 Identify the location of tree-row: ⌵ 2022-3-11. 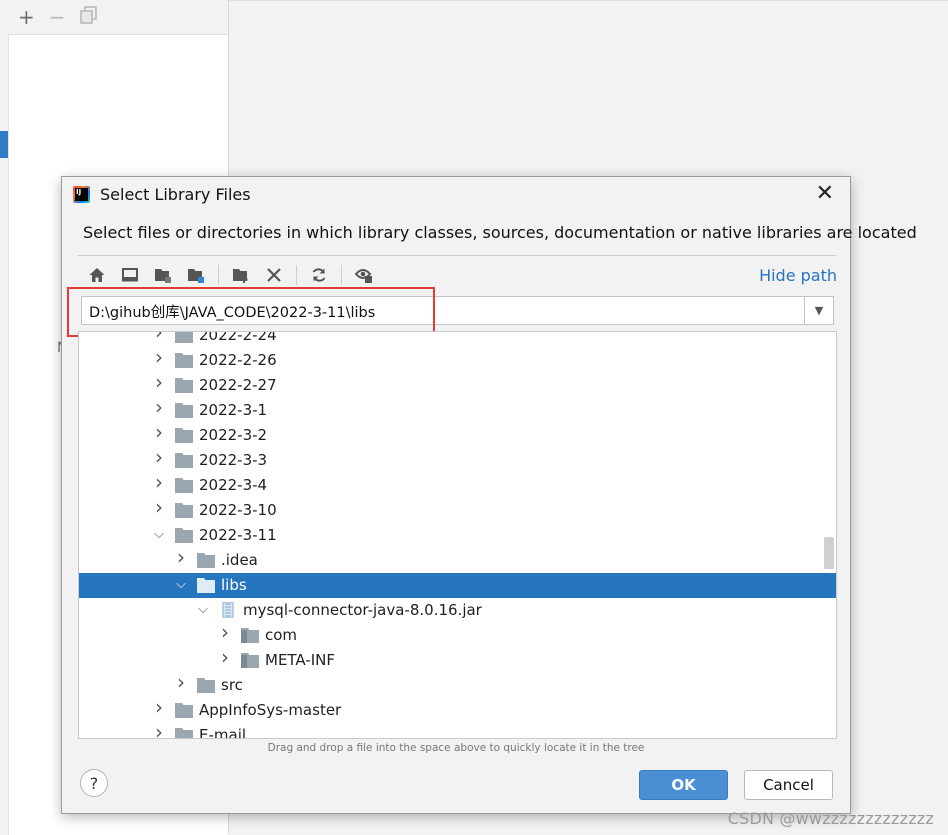
(457, 535).